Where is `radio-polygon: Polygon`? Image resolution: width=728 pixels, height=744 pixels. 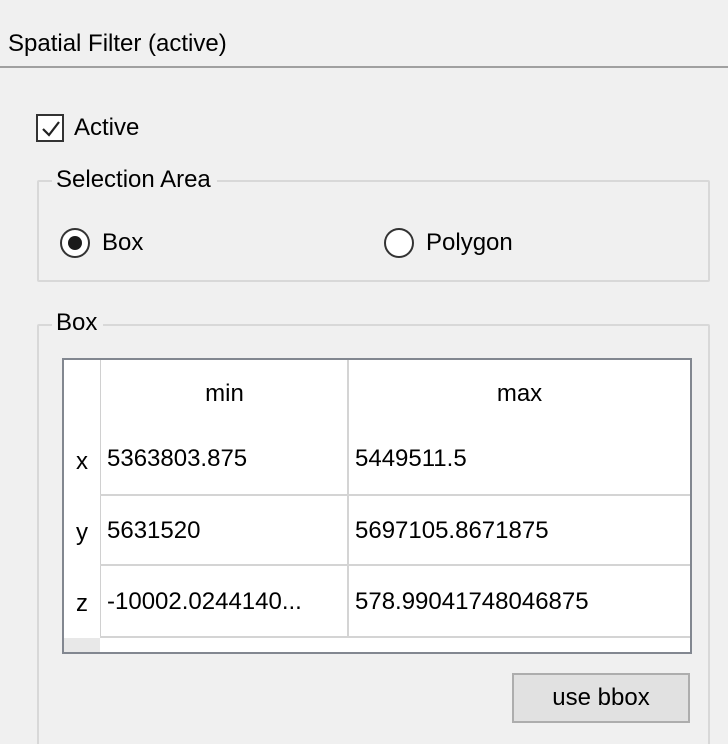
radio-polygon: Polygon is located at coordinates (448, 243).